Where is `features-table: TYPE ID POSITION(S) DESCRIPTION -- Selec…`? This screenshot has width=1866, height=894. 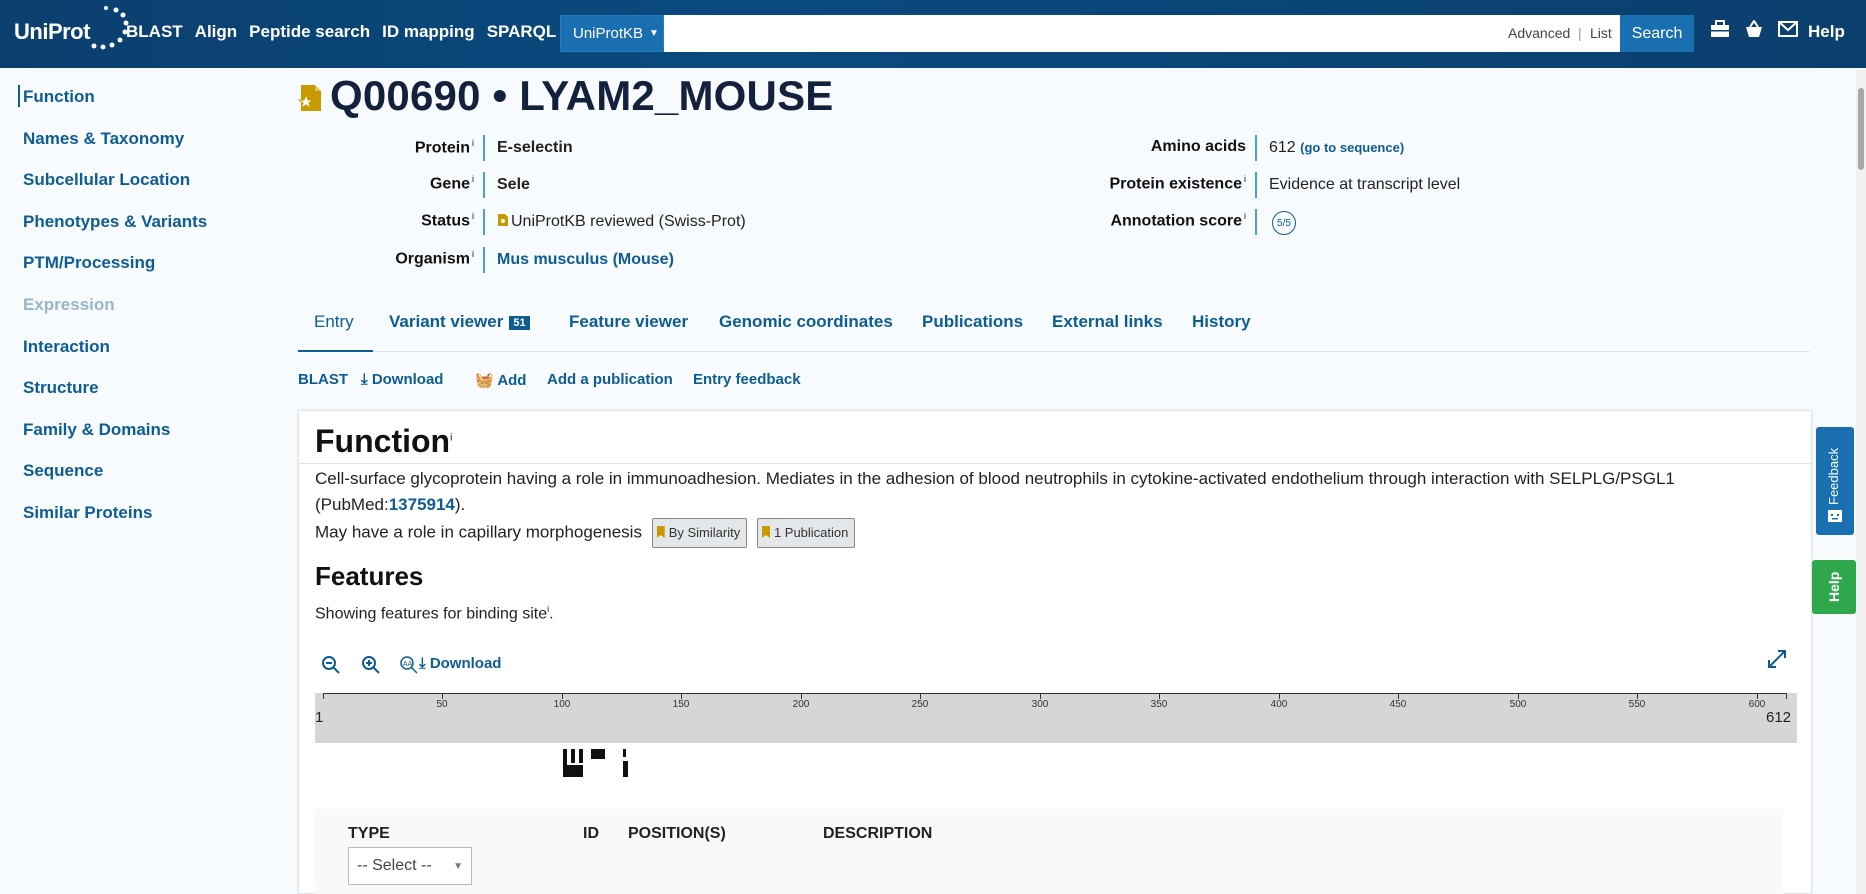
features-table: TYPE ID POSITION(S) DESCRIPTION -- Selec… is located at coordinates (1049, 851).